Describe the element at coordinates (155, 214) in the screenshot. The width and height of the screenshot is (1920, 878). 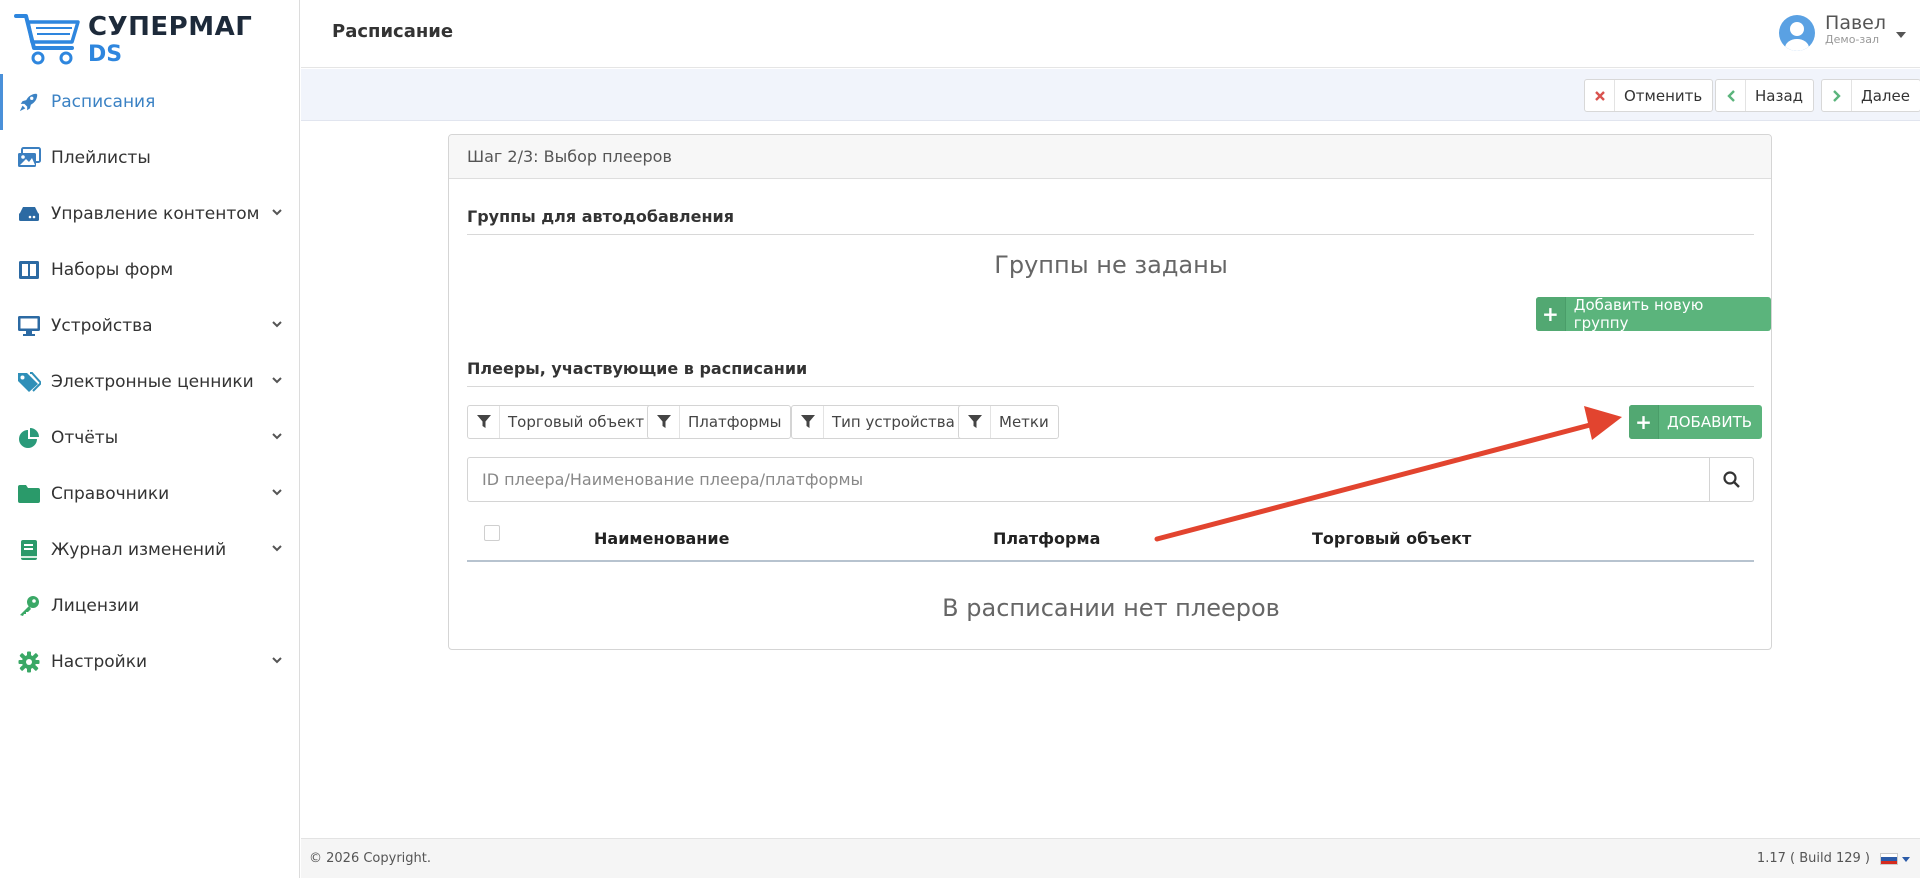
I see `sidebar-item-label: Управление контентом` at that location.